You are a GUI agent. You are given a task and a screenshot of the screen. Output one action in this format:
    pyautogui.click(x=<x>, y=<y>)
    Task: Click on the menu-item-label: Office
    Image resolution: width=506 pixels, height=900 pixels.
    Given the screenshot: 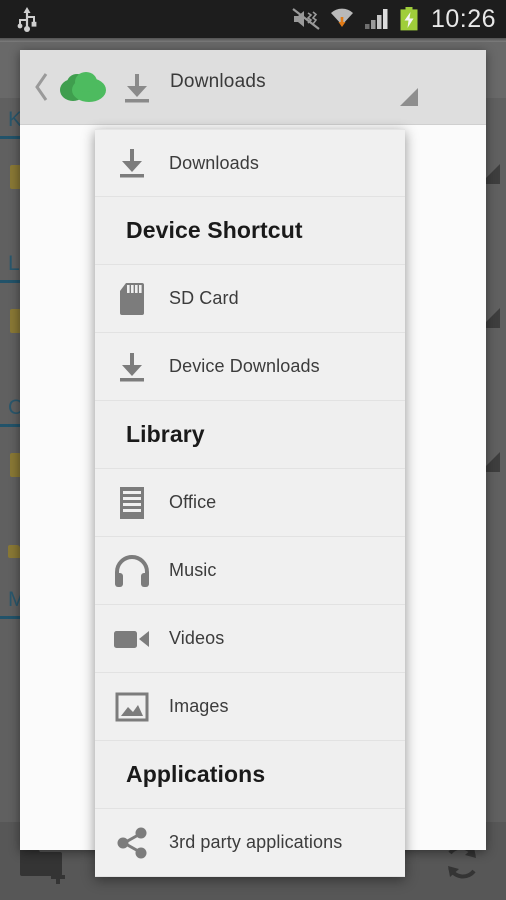 What is the action you would take?
    pyautogui.click(x=193, y=502)
    